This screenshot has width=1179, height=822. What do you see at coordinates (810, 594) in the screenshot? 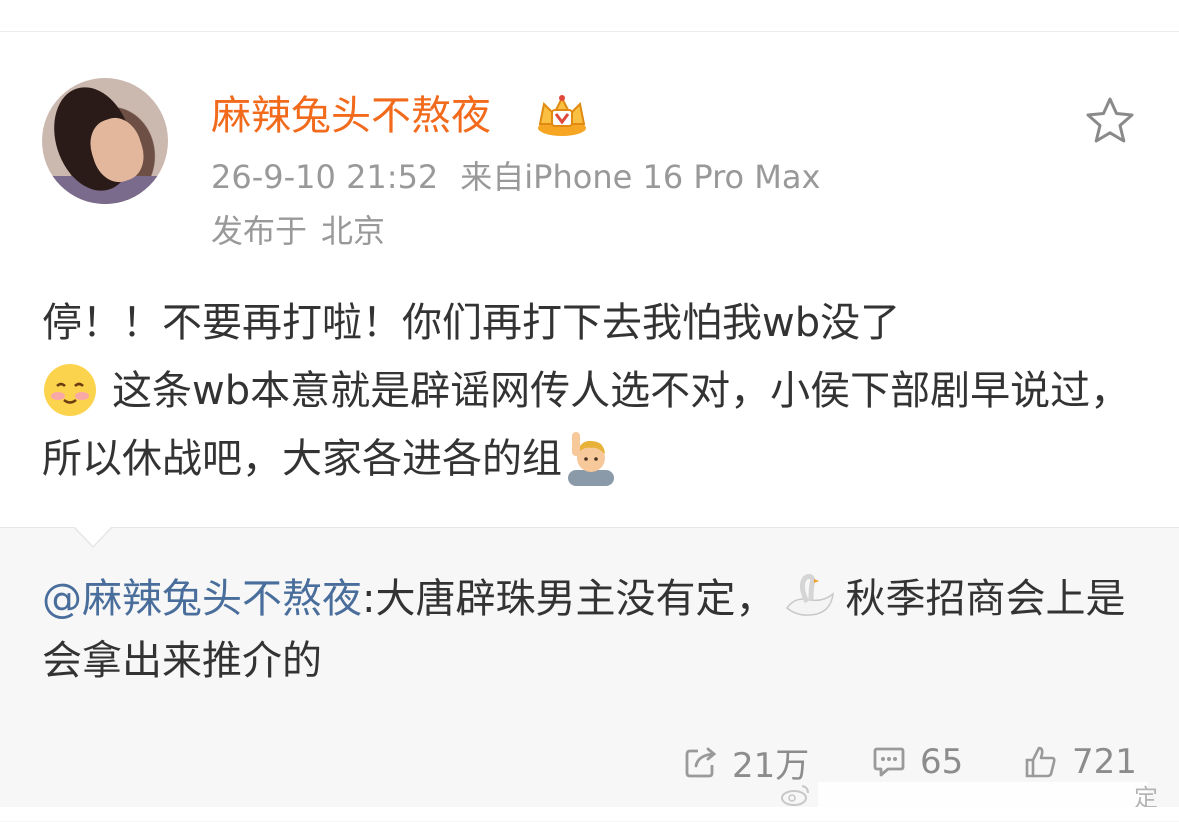
I see `swan-emoji-icon` at bounding box center [810, 594].